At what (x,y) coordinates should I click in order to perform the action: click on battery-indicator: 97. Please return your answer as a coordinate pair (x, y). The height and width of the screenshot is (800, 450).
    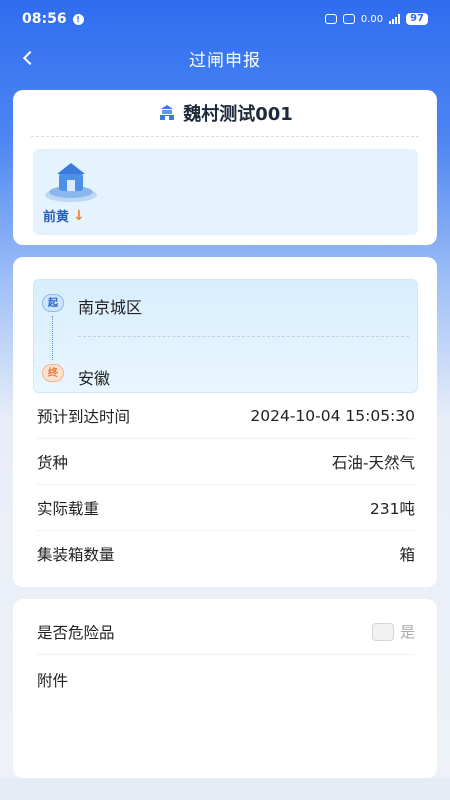
    Looking at the image, I should click on (417, 19).